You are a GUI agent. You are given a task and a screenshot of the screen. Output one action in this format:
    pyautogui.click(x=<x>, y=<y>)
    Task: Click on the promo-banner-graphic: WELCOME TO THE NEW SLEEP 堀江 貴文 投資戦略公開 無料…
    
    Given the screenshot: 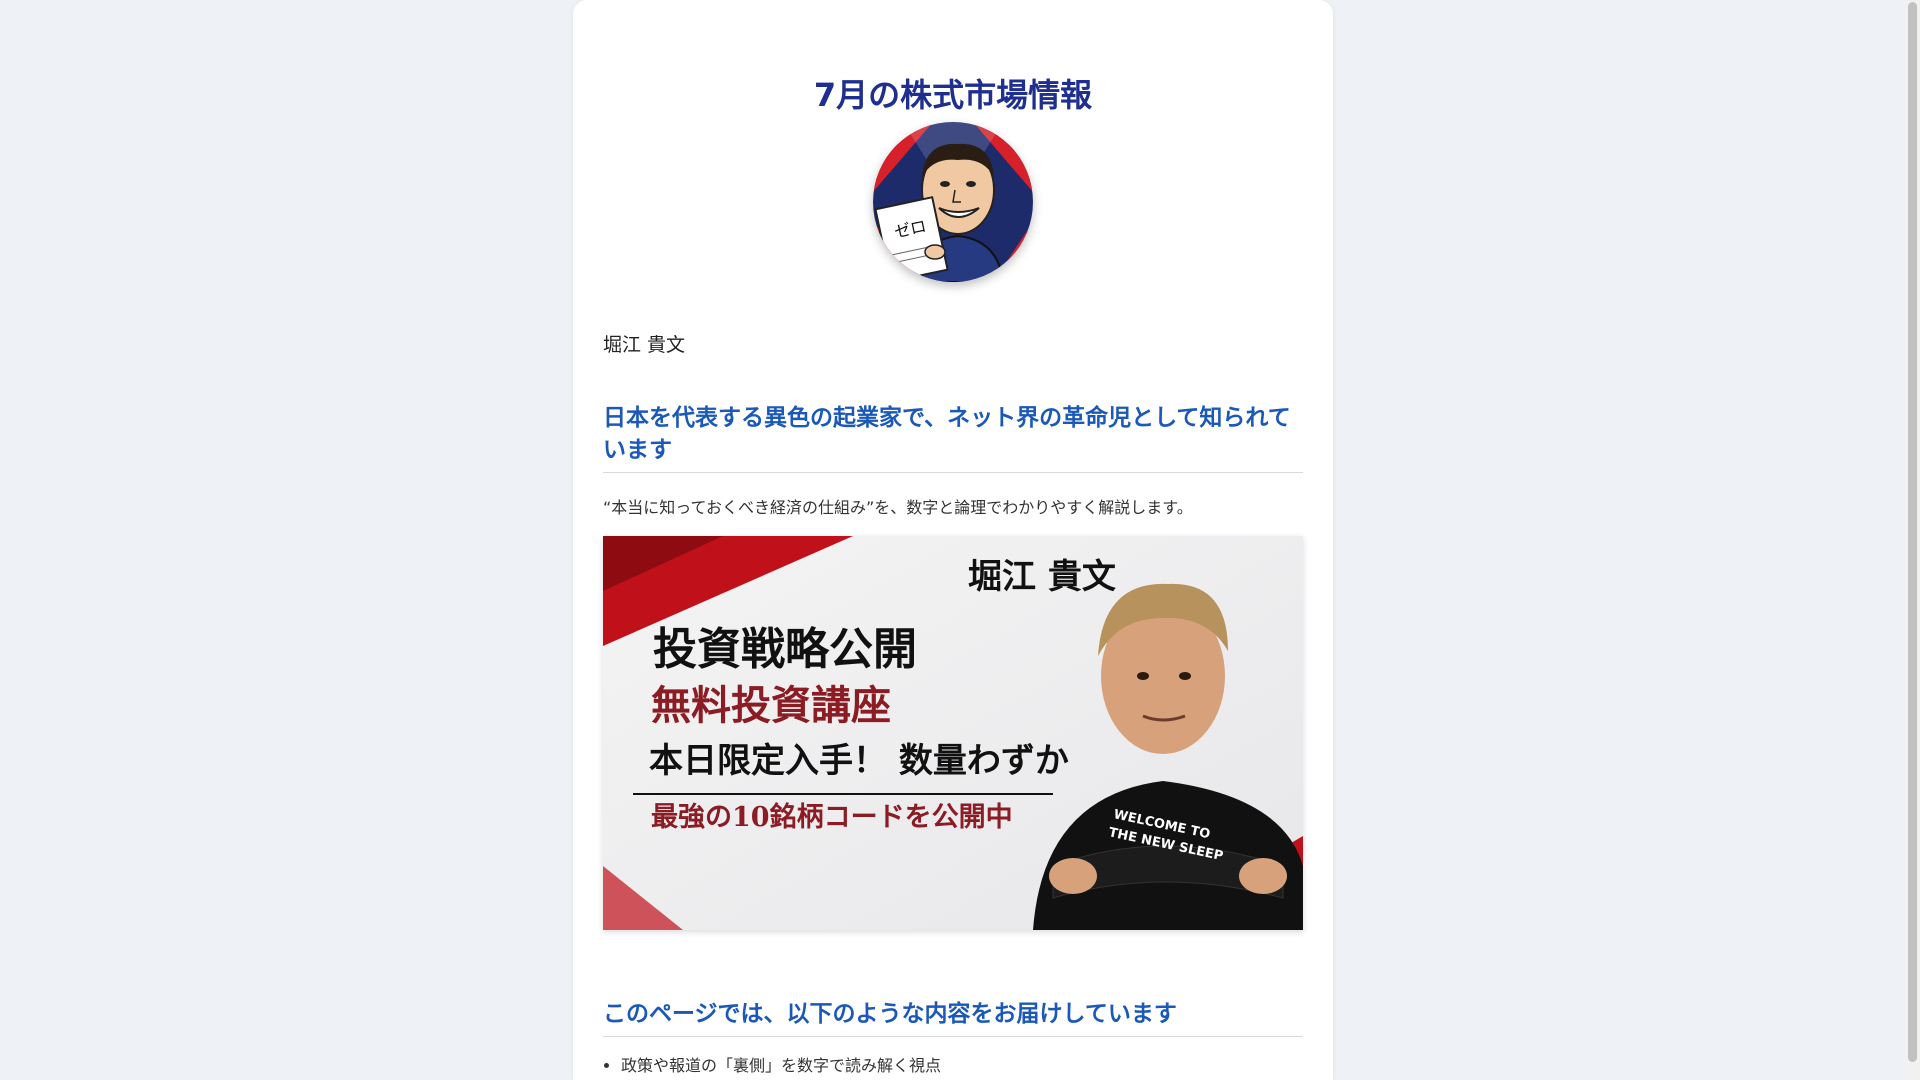 What is the action you would take?
    pyautogui.click(x=953, y=733)
    